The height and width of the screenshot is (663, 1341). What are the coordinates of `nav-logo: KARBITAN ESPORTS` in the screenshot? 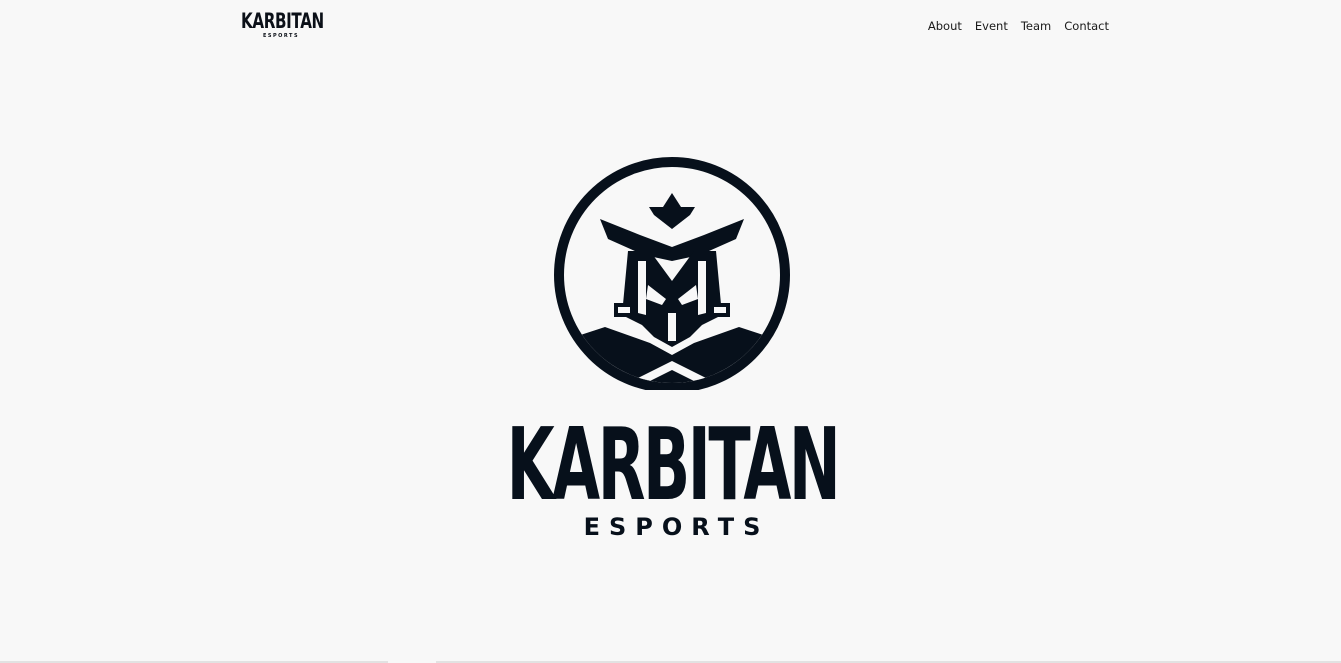 It's located at (282, 27).